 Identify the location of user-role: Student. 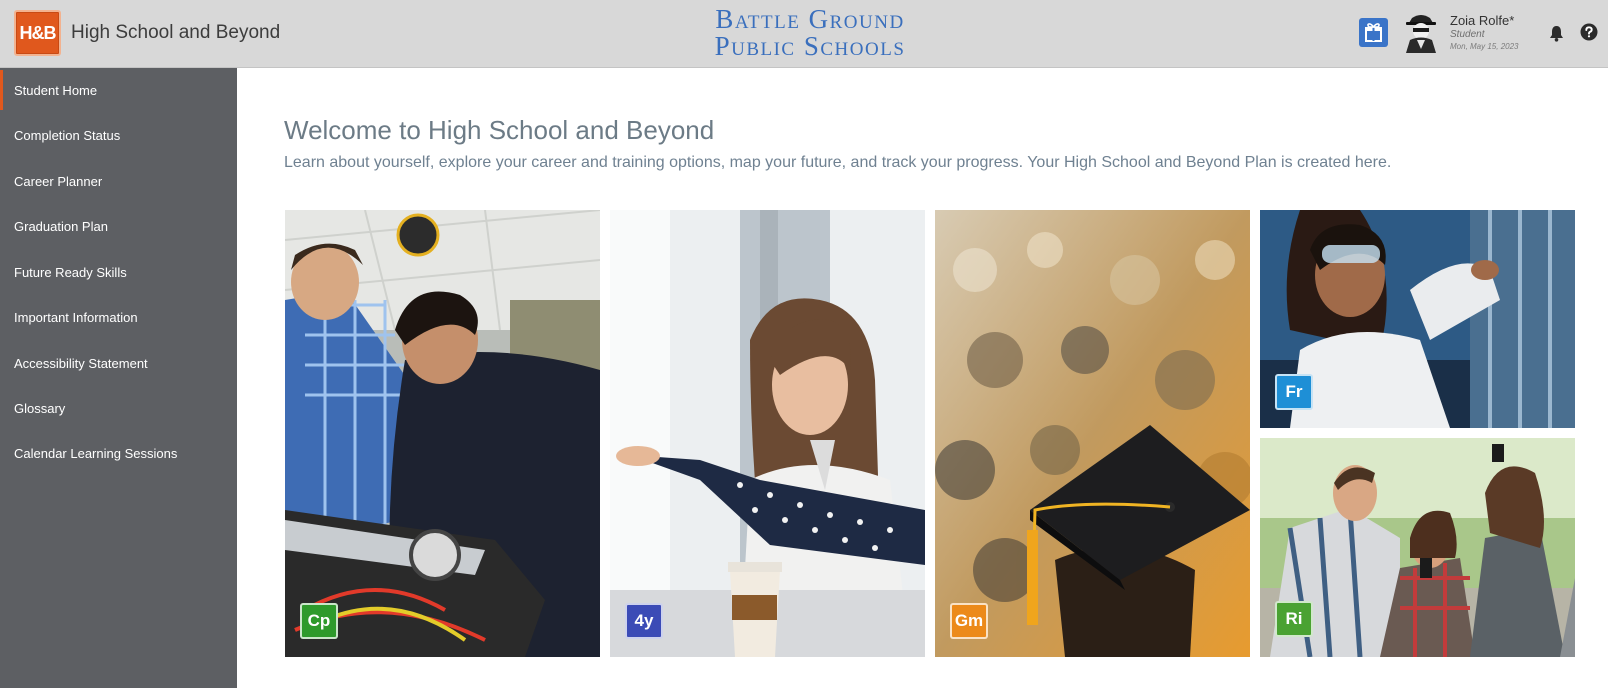
(1467, 34).